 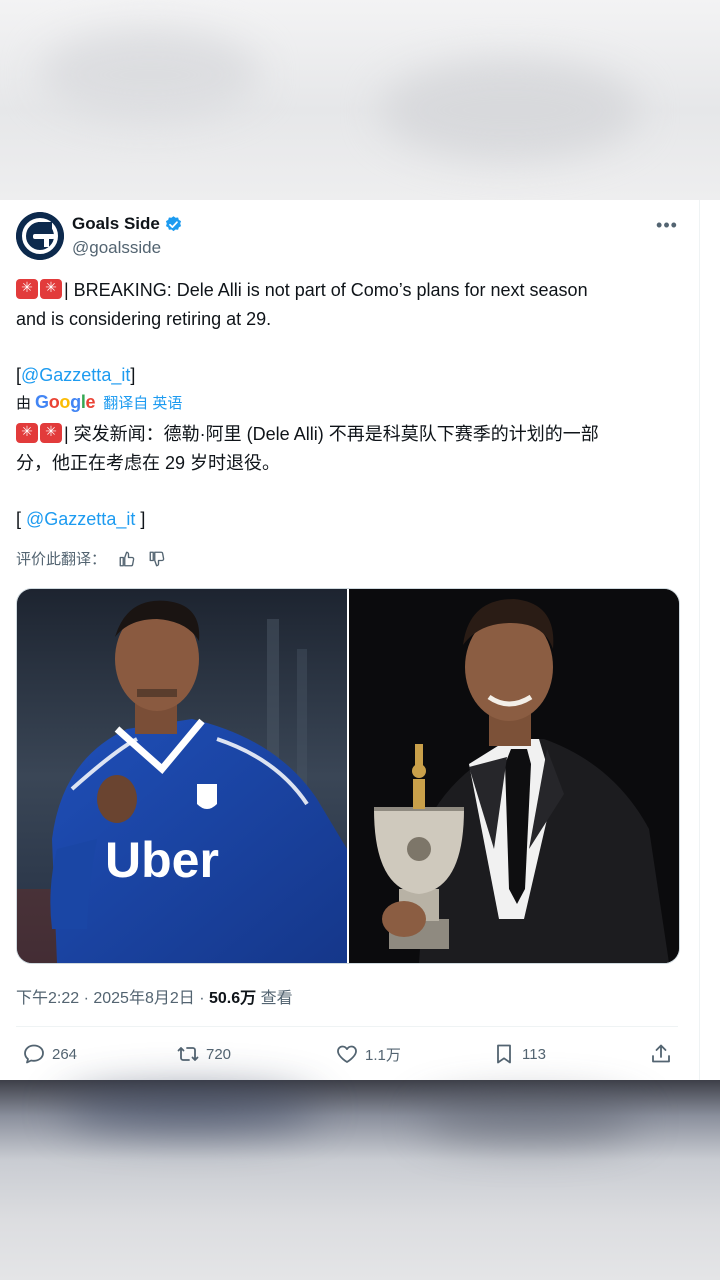 I want to click on tweet-actions: 264 720 1.1万 113, so click(x=360, y=1055).